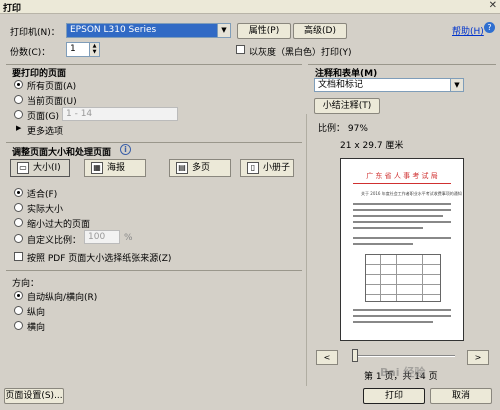 Image resolution: width=500 pixels, height=410 pixels. I want to click on close-icon: ✕, so click(493, 5).